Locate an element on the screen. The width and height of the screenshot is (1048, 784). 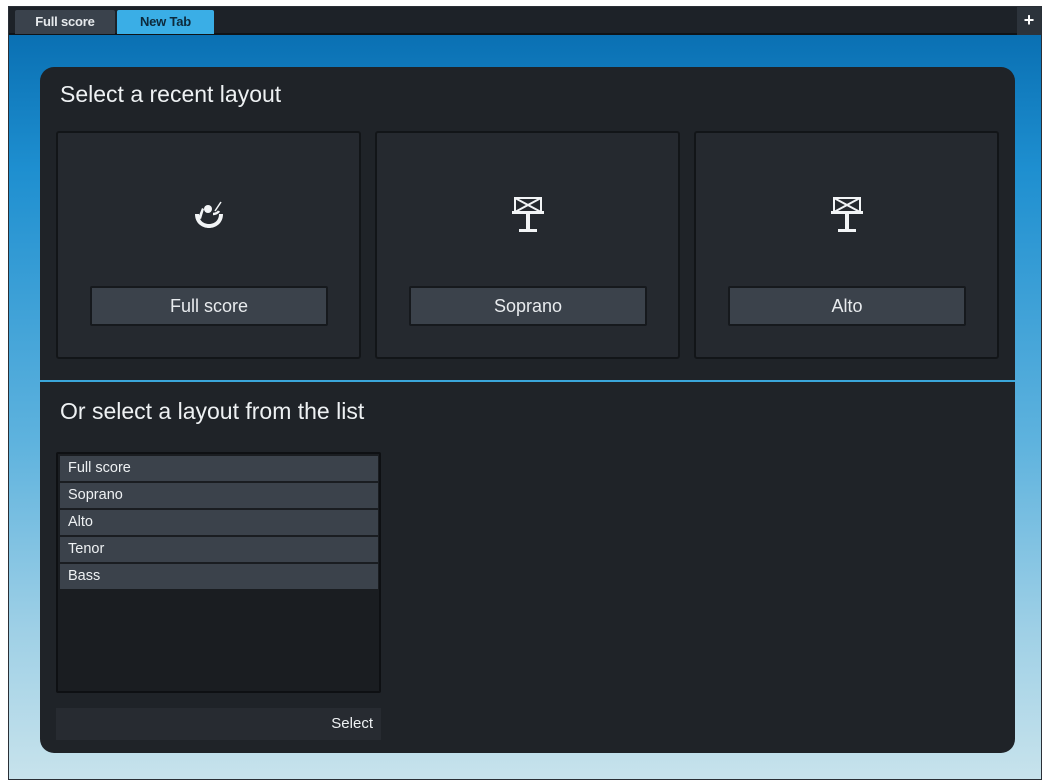
list-item: Bass is located at coordinates (219, 576).